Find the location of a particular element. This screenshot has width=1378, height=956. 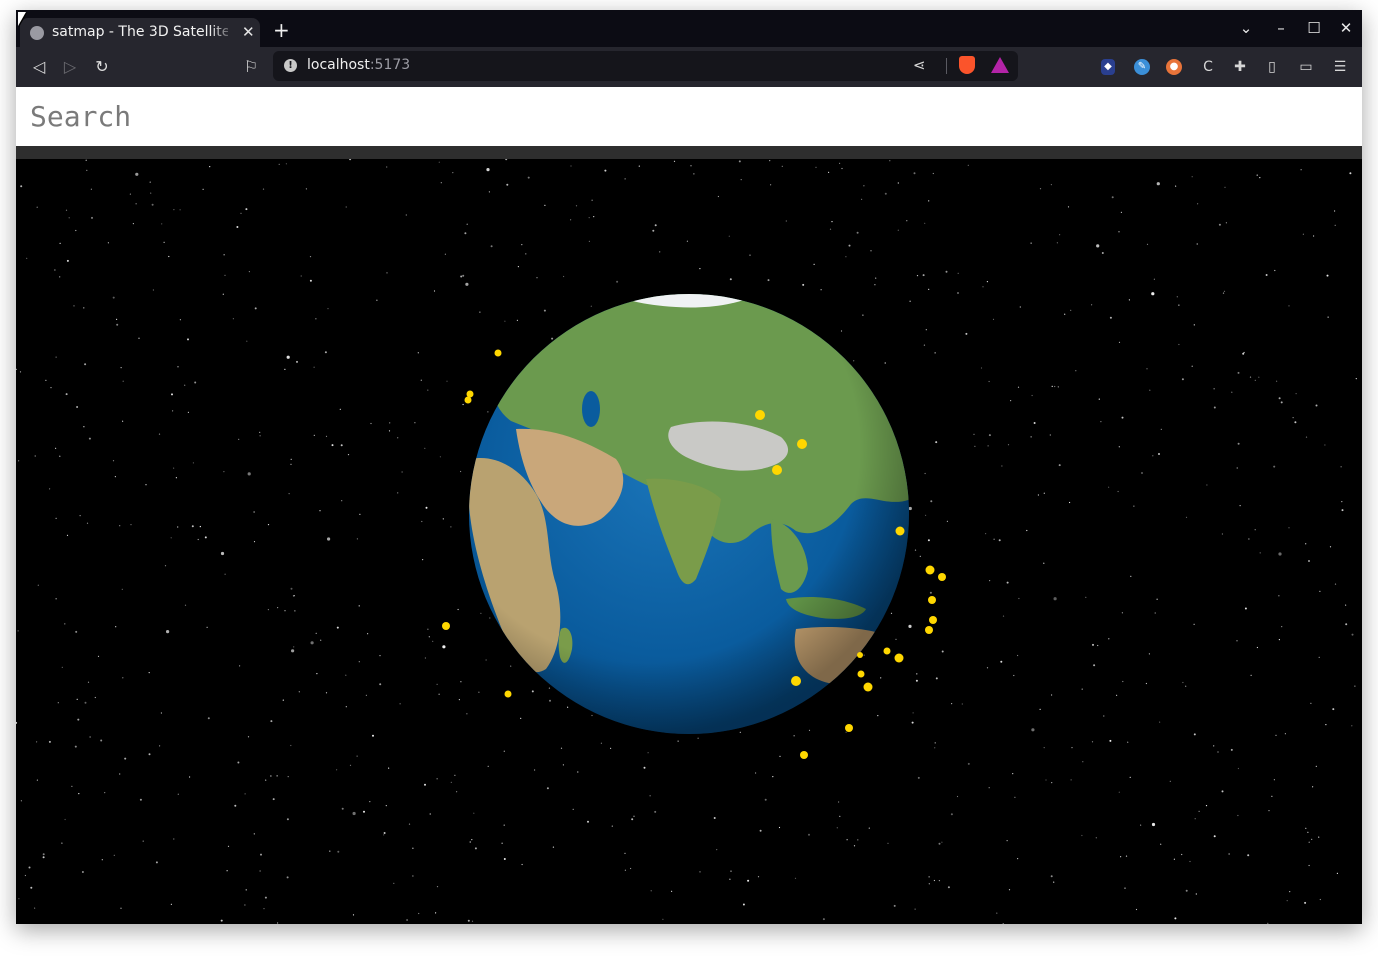

back-icon: ◁ is located at coordinates (39, 67).